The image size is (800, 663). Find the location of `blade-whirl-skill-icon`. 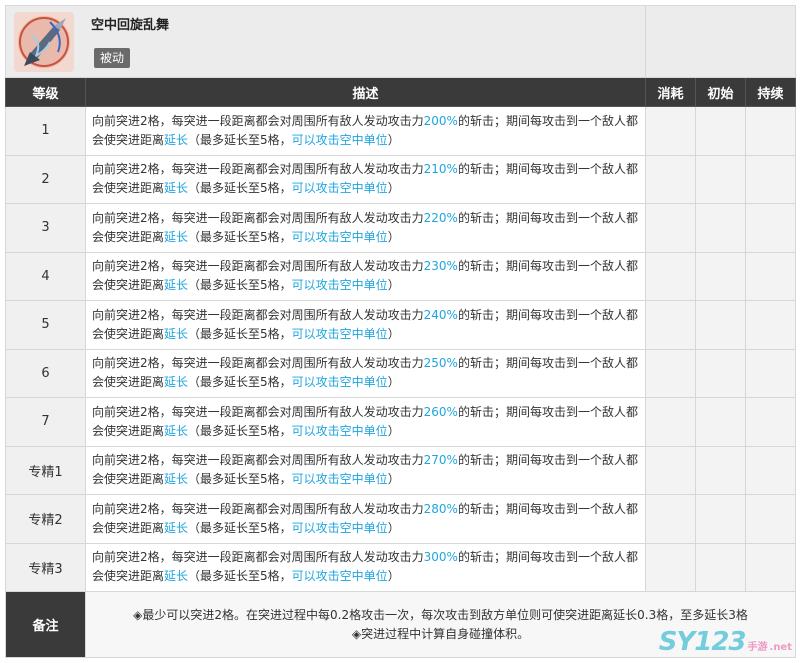

blade-whirl-skill-icon is located at coordinates (44, 42).